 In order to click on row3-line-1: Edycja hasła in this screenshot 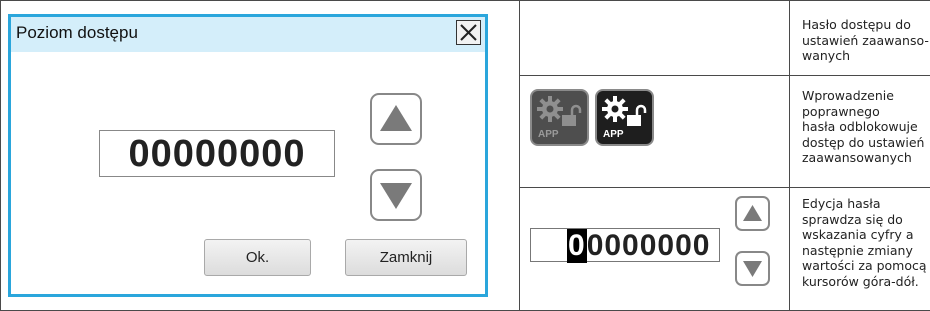, I will do `click(841, 203)`.